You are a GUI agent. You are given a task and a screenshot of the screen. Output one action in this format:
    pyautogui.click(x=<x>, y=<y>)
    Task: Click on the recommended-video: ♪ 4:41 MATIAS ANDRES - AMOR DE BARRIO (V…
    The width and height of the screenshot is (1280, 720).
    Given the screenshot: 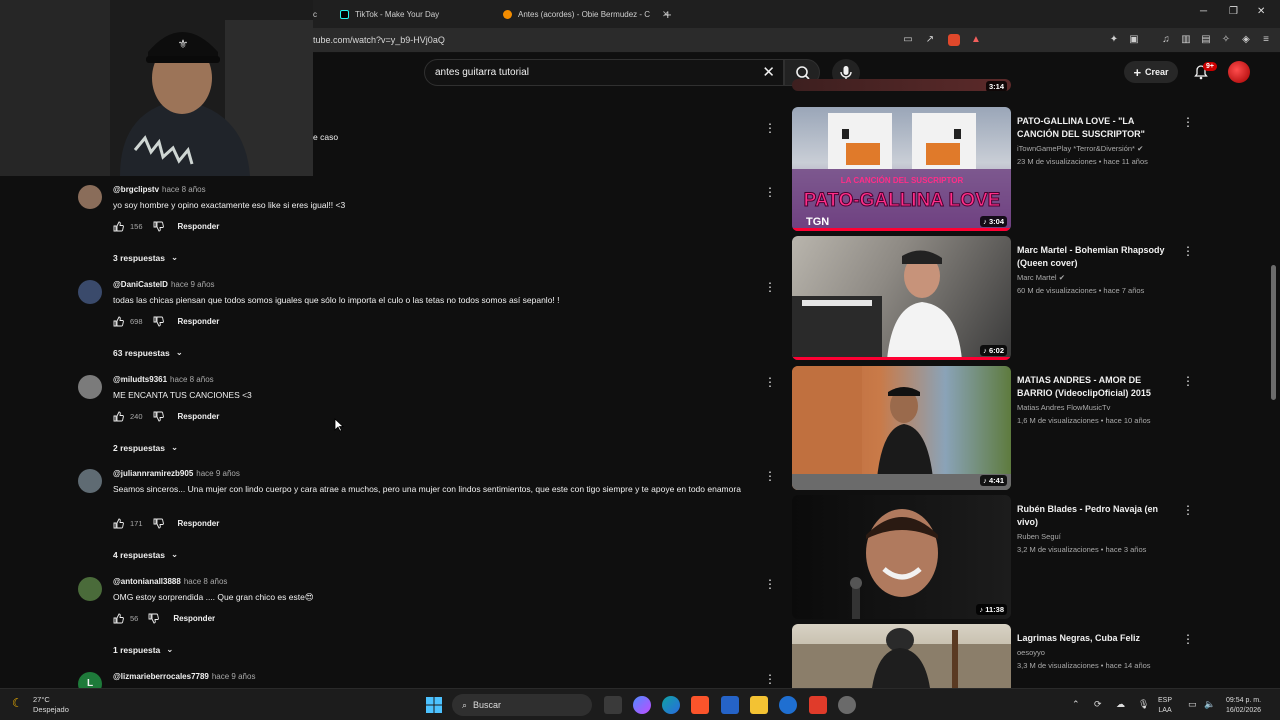 What is the action you would take?
    pyautogui.click(x=1002, y=428)
    